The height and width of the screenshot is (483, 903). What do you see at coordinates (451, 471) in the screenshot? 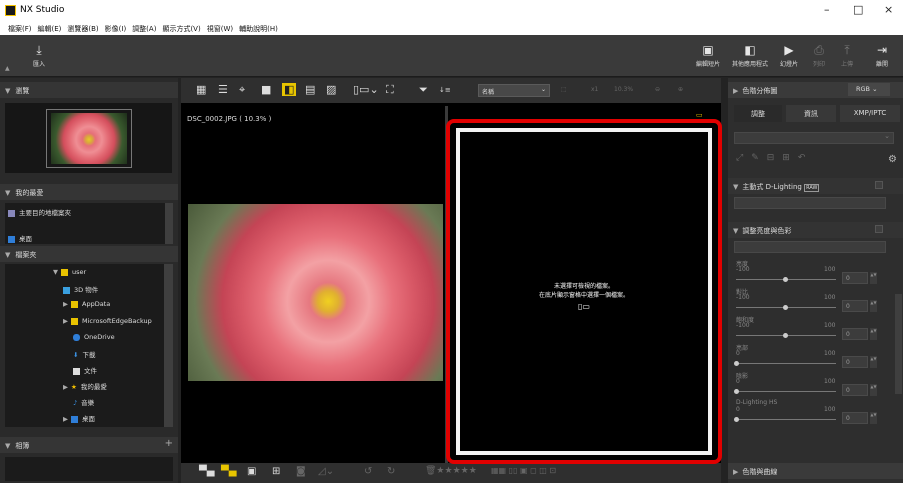
I see `rating-stars-icon: 🗑★★★★★` at bounding box center [451, 471].